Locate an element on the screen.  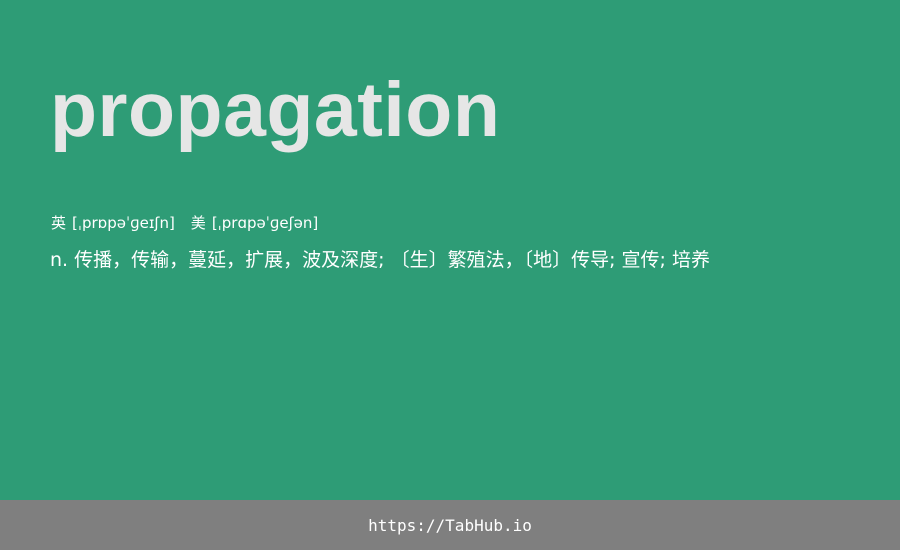
uk-phonetic: [ˌprɒpəˈɡeɪʃn] is located at coordinates (123, 223).